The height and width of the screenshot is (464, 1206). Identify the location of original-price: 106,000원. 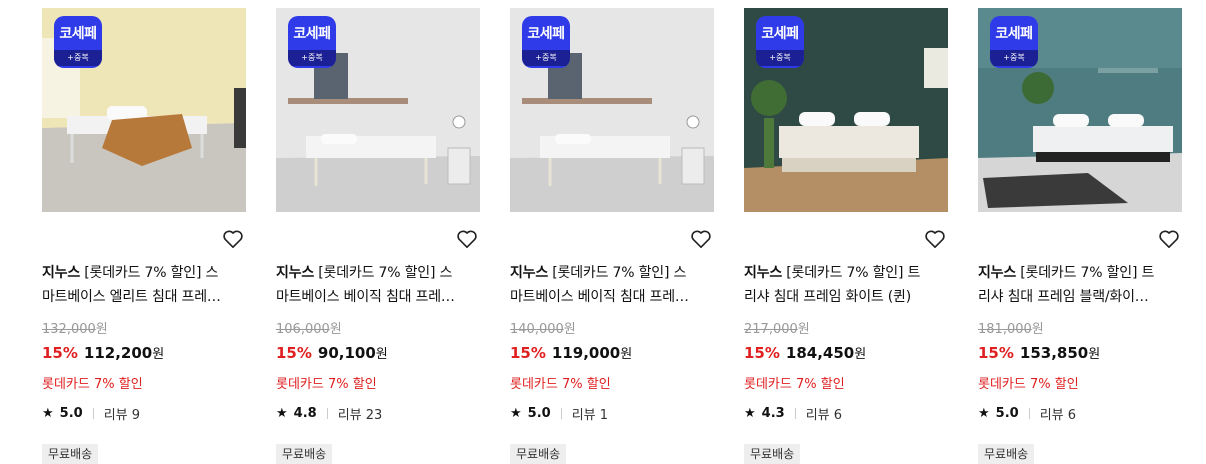
(309, 329).